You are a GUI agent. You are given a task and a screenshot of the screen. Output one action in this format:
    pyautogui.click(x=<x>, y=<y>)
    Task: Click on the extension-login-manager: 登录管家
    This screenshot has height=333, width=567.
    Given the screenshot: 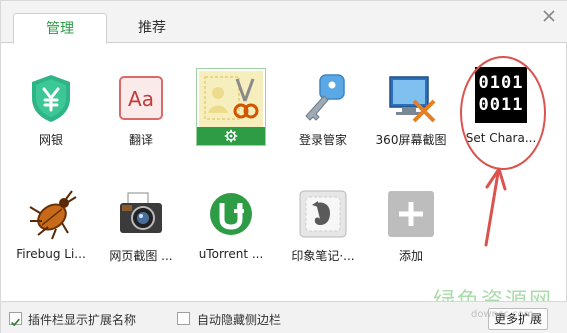 What is the action you would take?
    pyautogui.click(x=323, y=109)
    